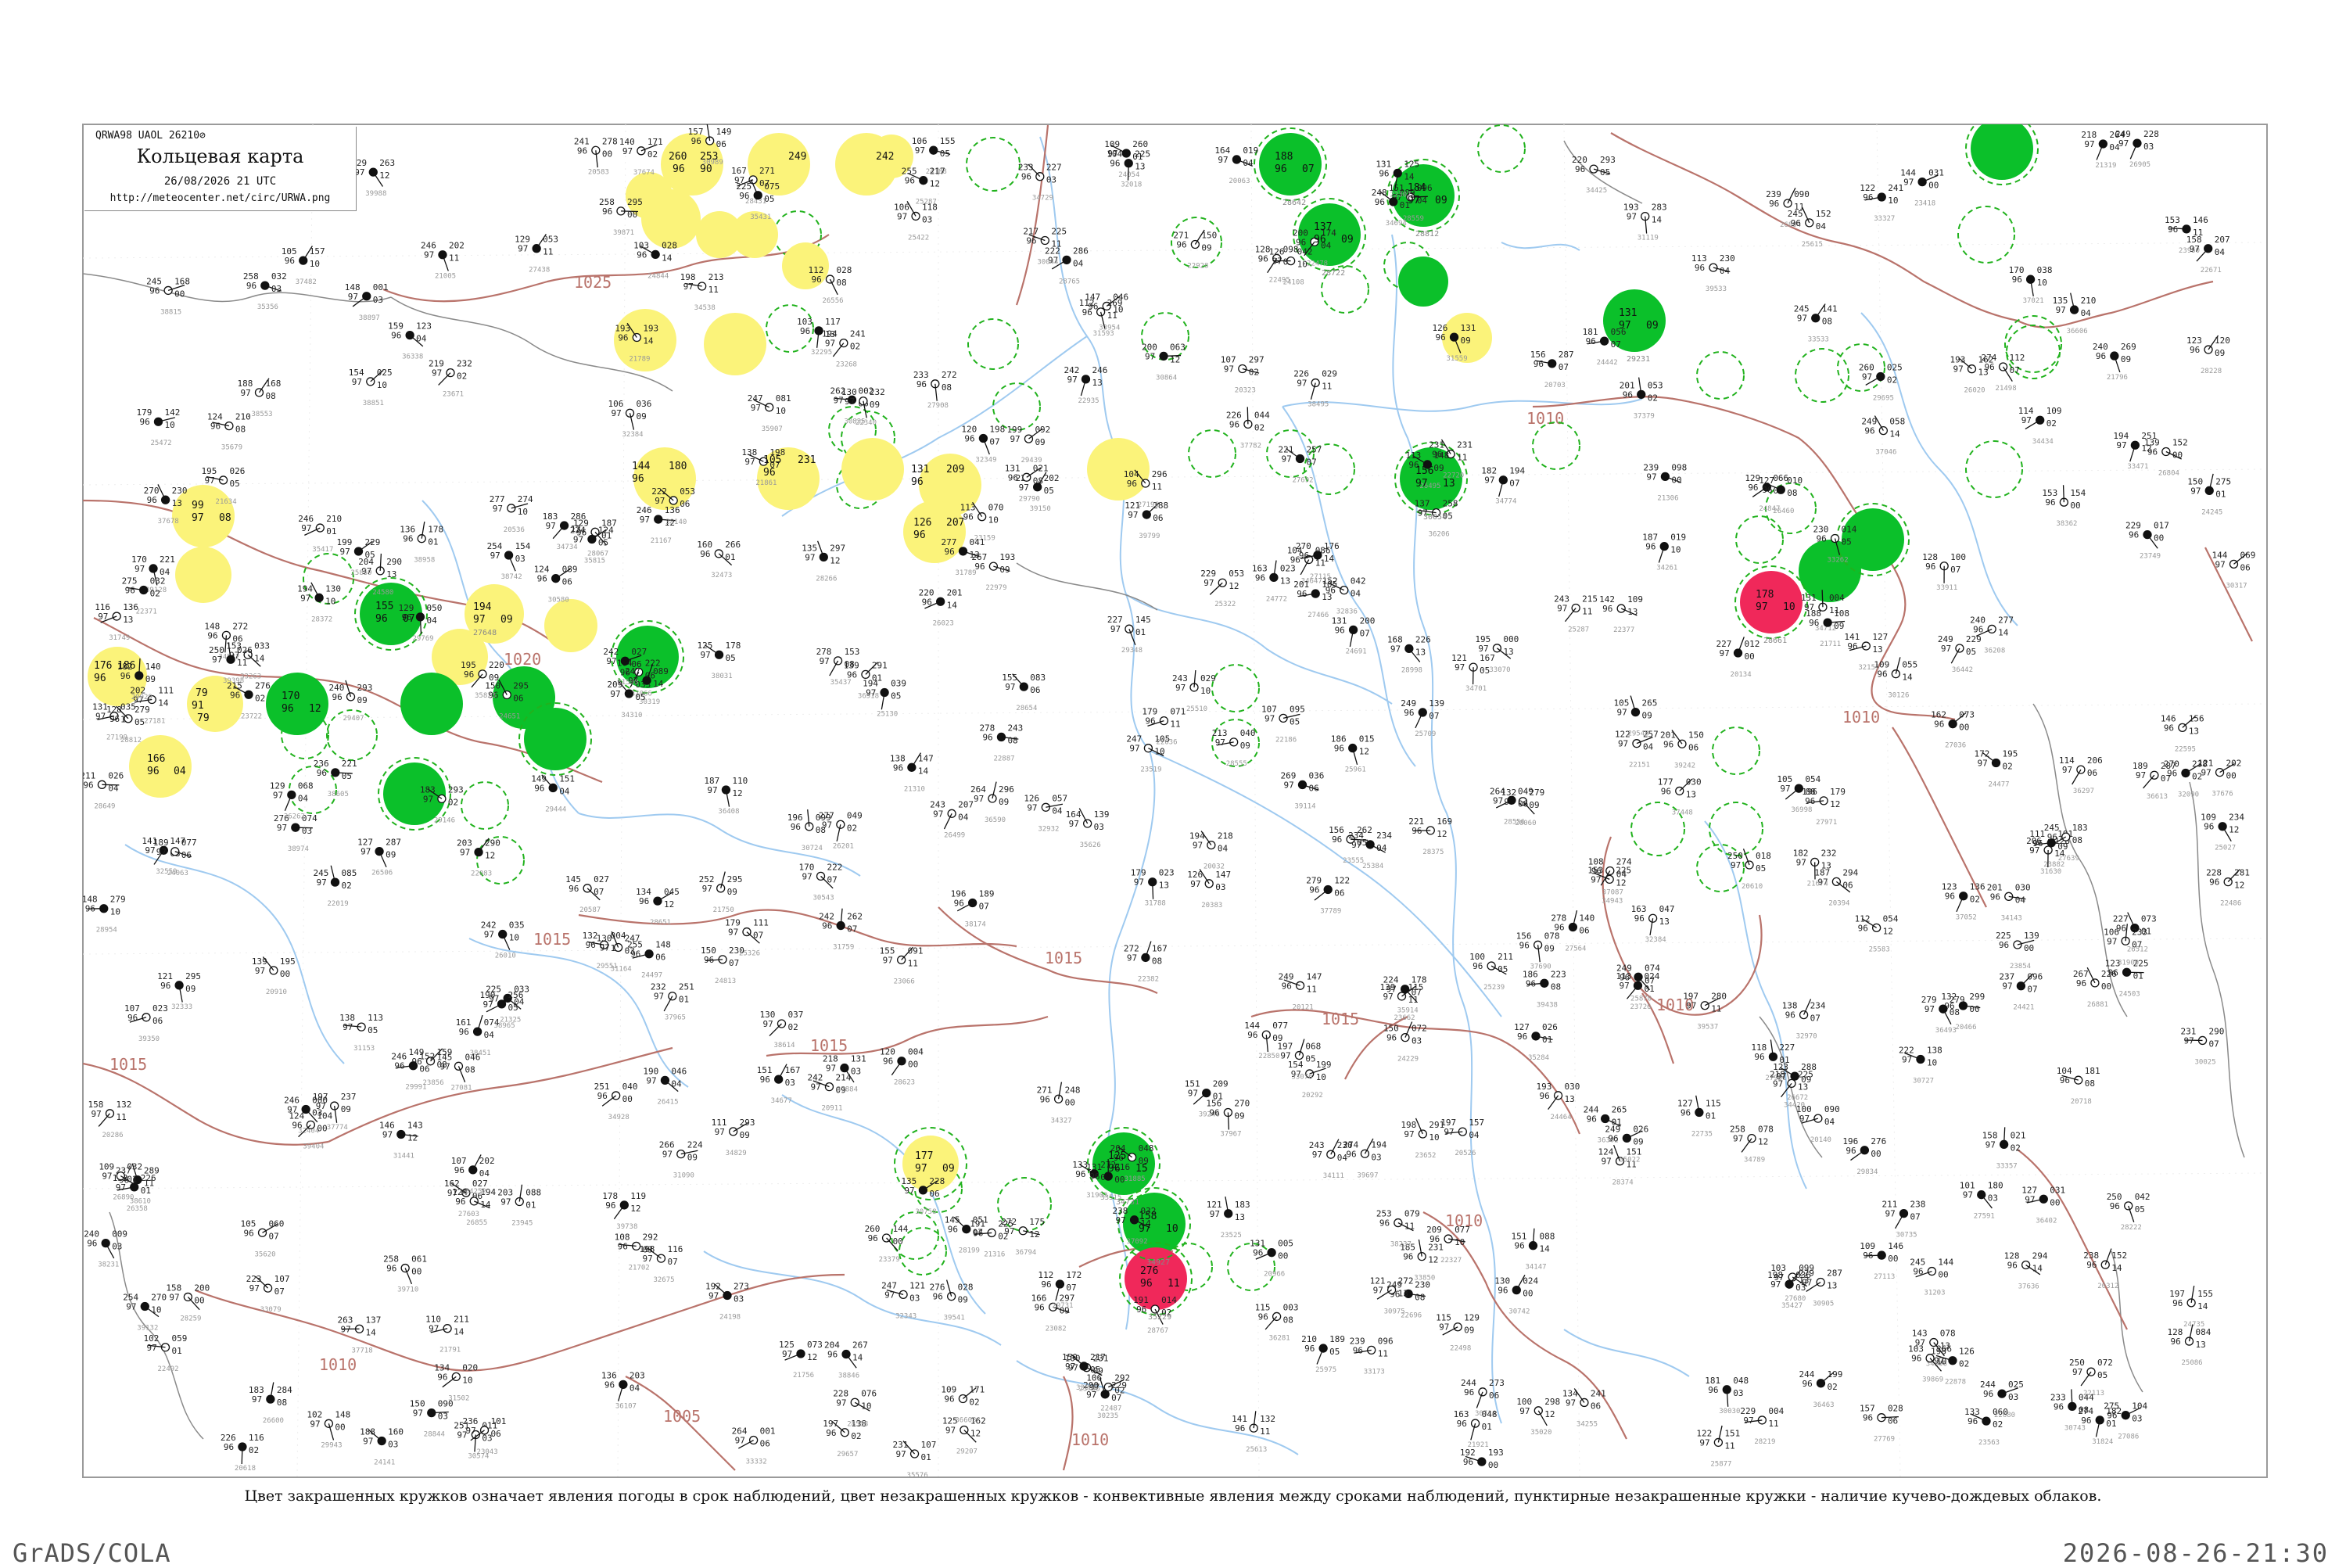 The image size is (2346, 1568). I want to click on station-index: 20526, so click(1466, 1153).